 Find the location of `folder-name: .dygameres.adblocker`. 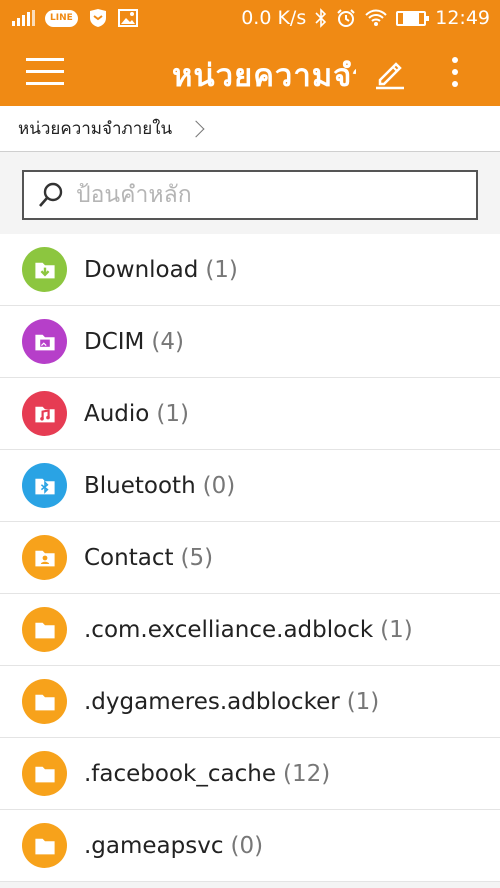

folder-name: .dygameres.adblocker is located at coordinates (212, 701).